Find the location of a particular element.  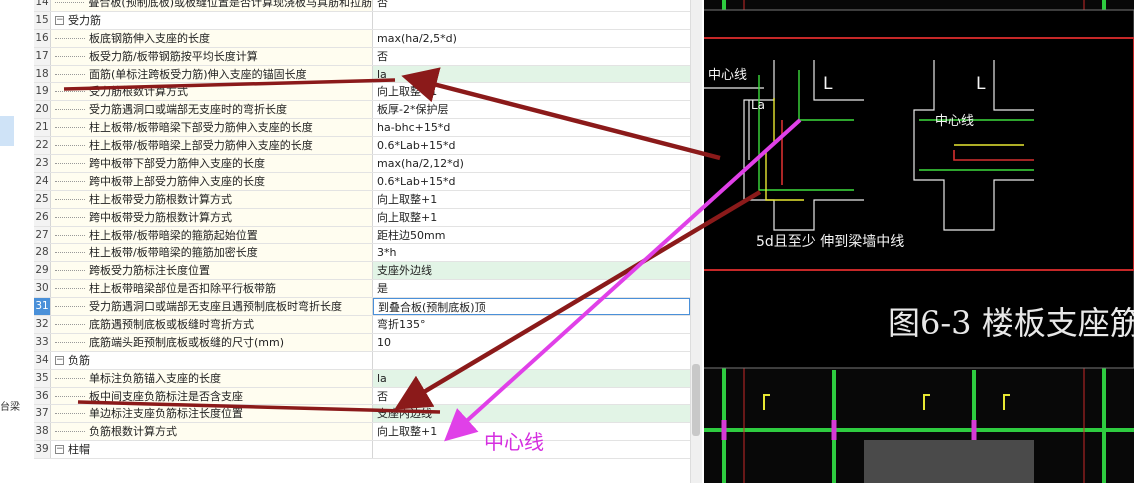

property-value is located at coordinates (531, 20).